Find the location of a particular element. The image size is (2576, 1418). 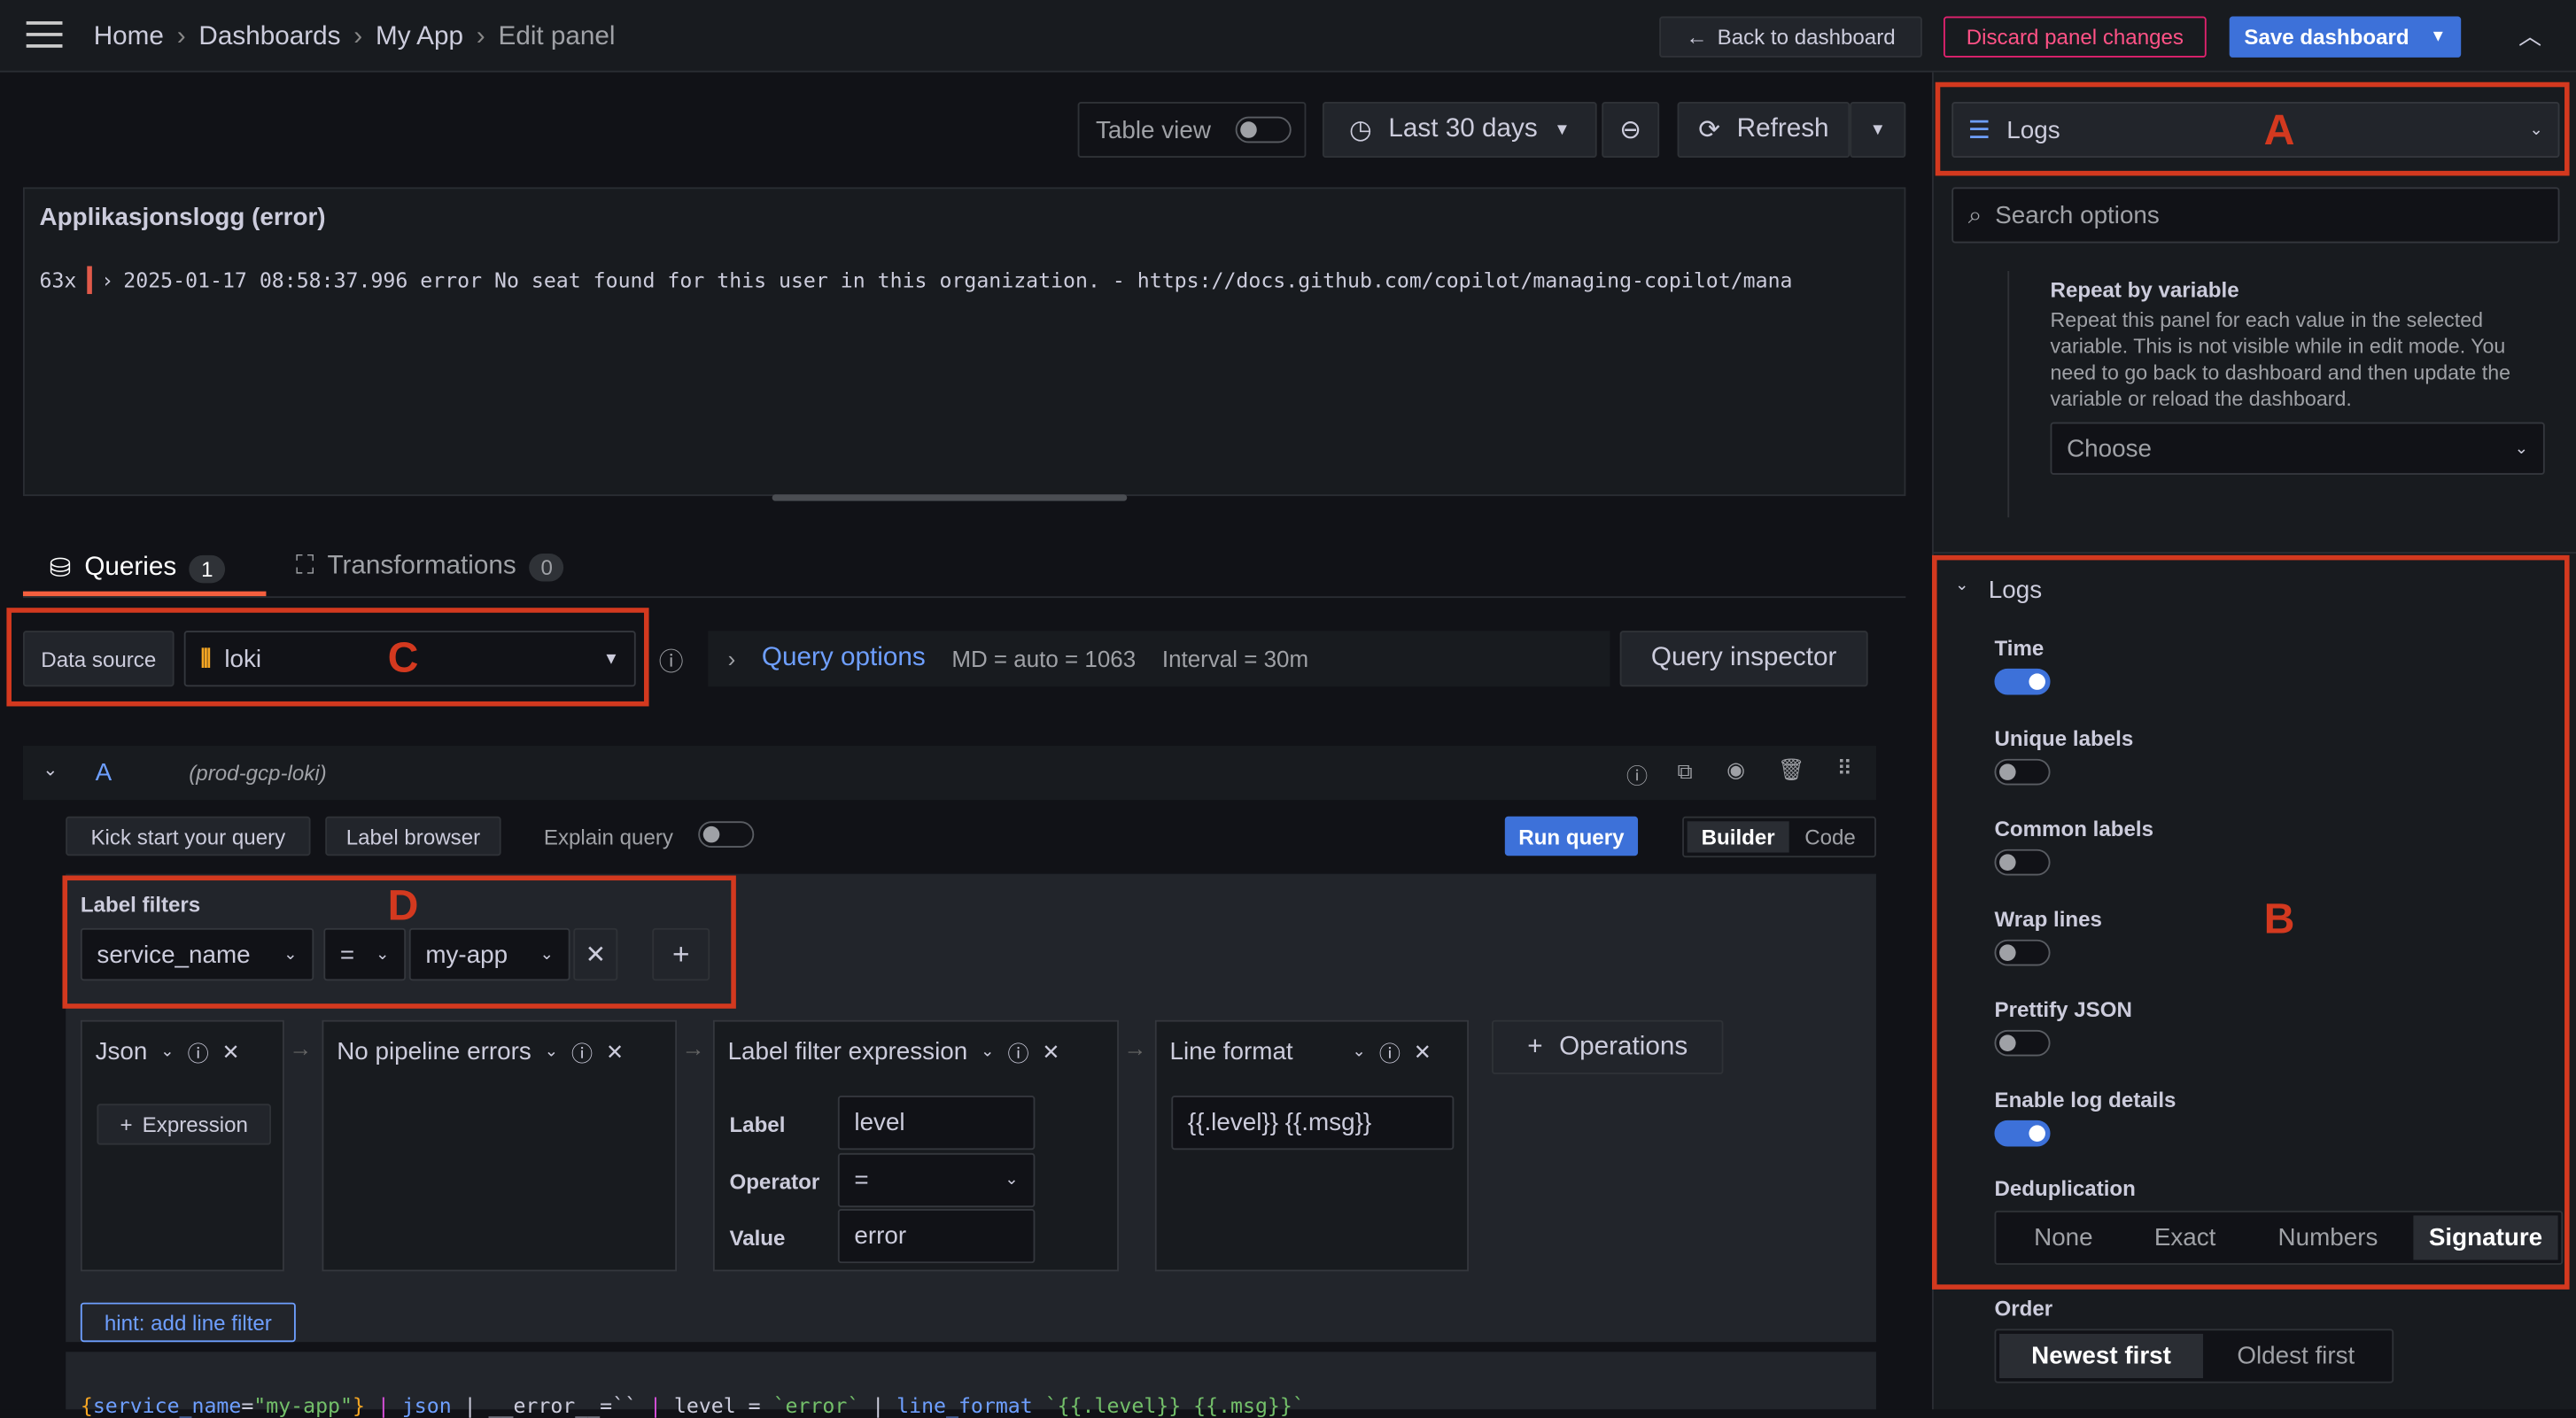

drag-handle-icon: ⠿ is located at coordinates (1844, 768).